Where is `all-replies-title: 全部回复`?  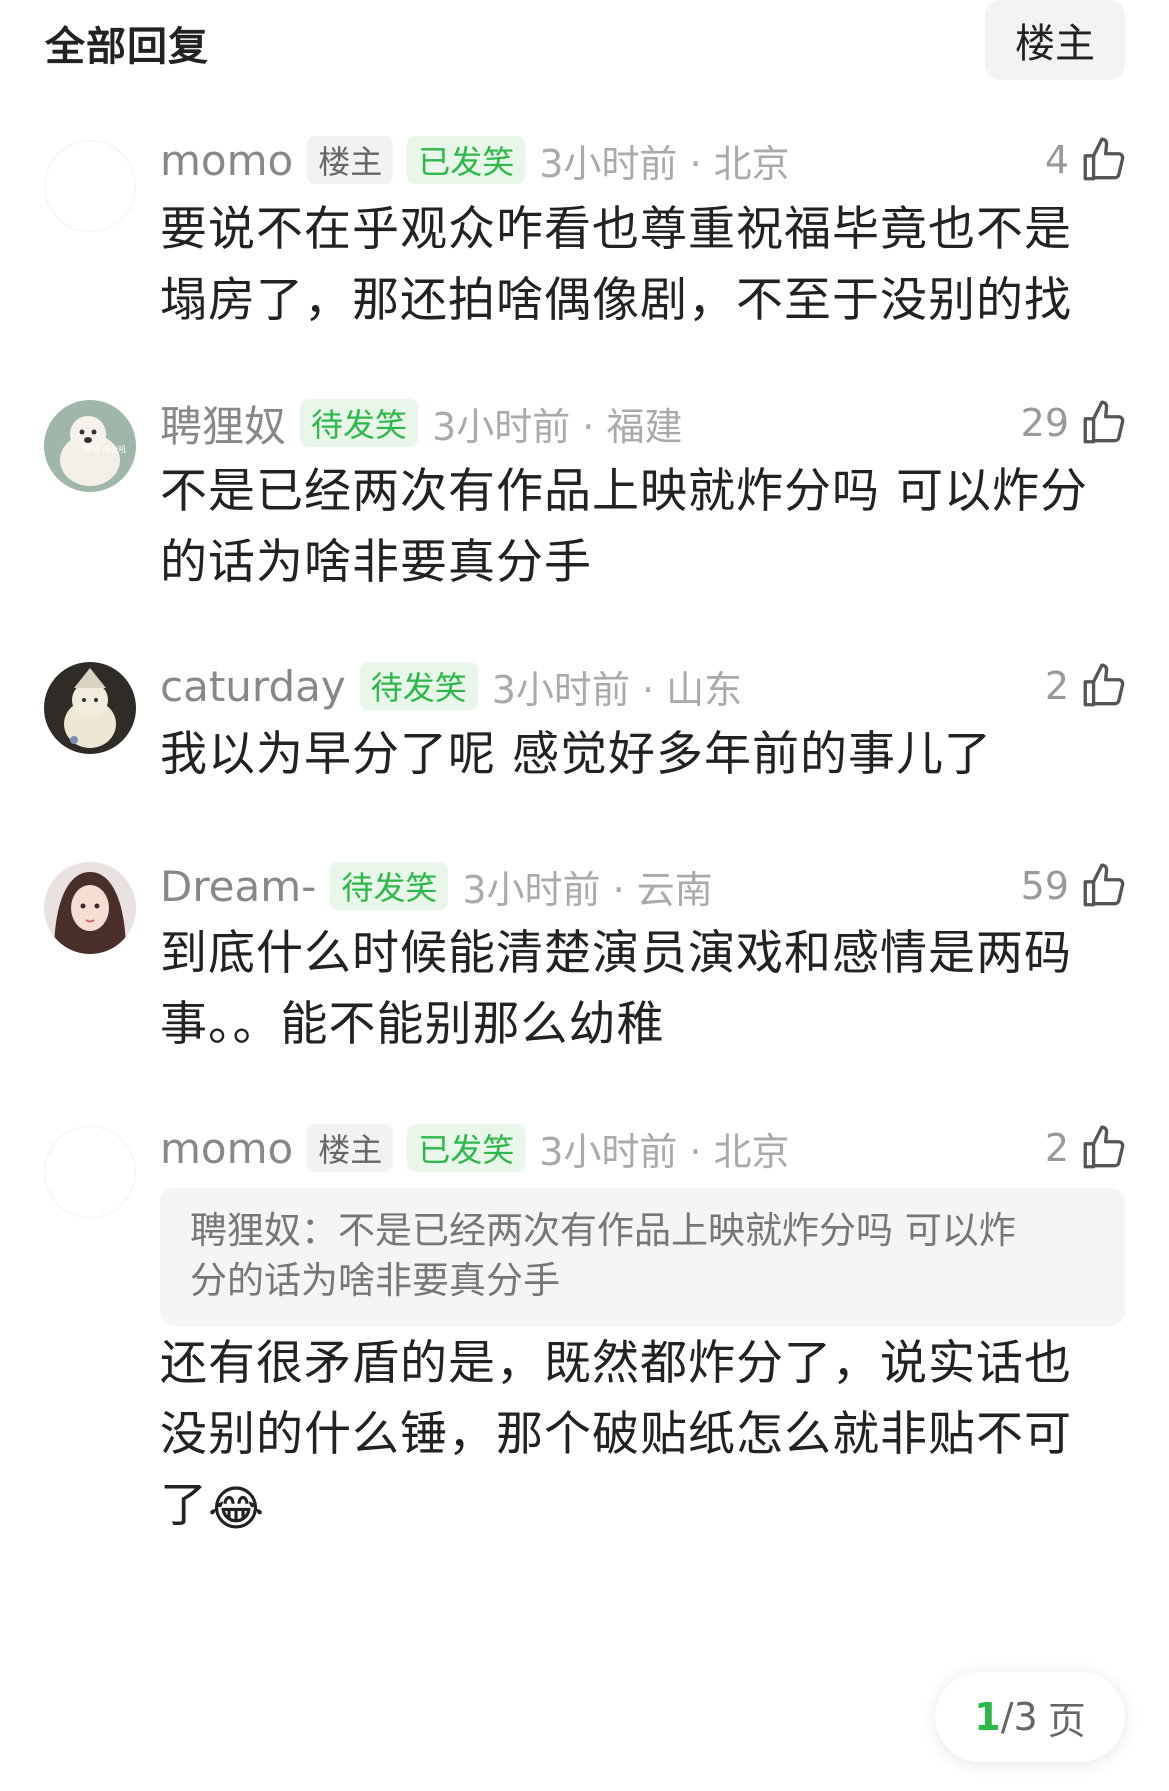 all-replies-title: 全部回复 is located at coordinates (127, 47).